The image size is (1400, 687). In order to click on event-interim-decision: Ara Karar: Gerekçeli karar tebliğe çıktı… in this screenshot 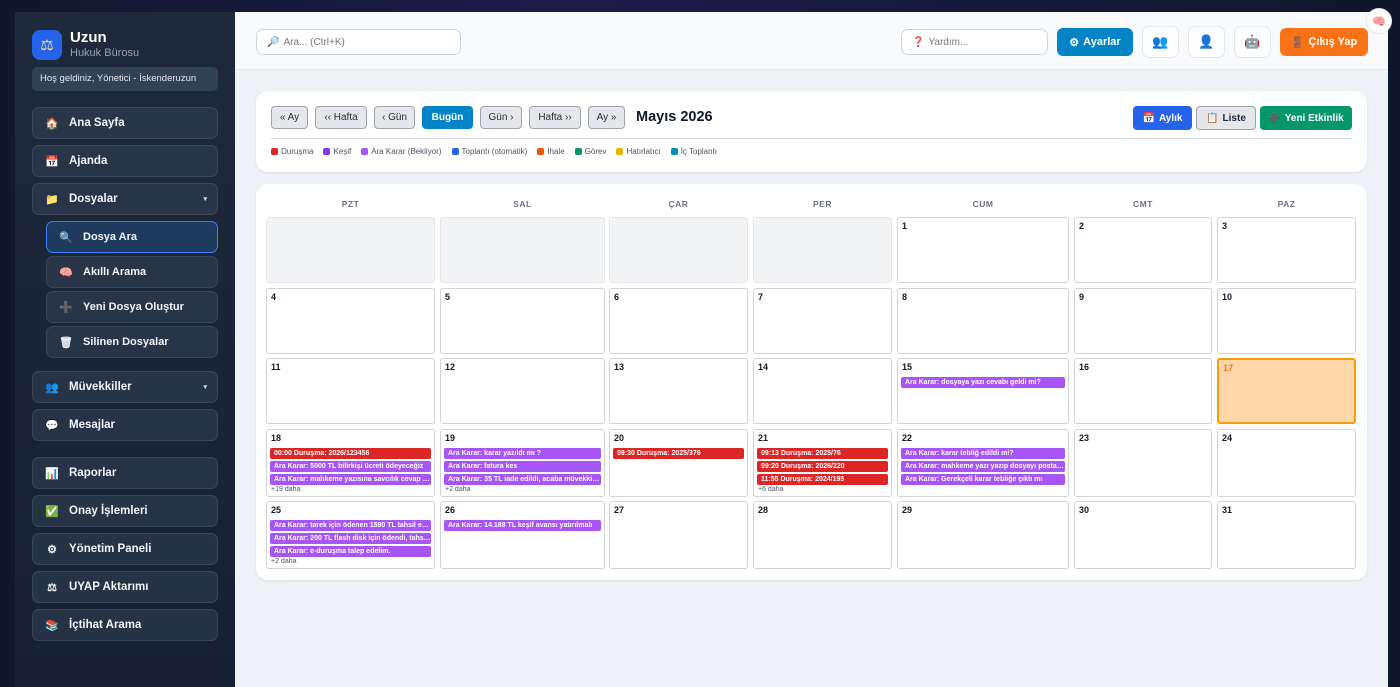, I will do `click(983, 479)`.